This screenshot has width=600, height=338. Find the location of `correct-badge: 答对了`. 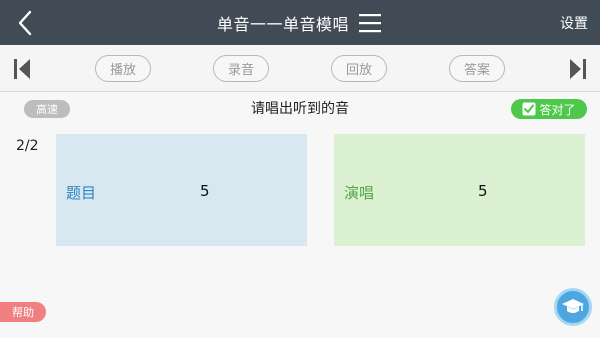

correct-badge: 答对了 is located at coordinates (549, 109).